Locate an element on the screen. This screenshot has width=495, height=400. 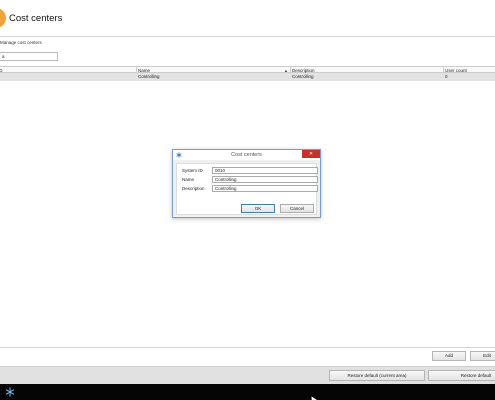
edit-button: Edit is located at coordinates (482, 356).